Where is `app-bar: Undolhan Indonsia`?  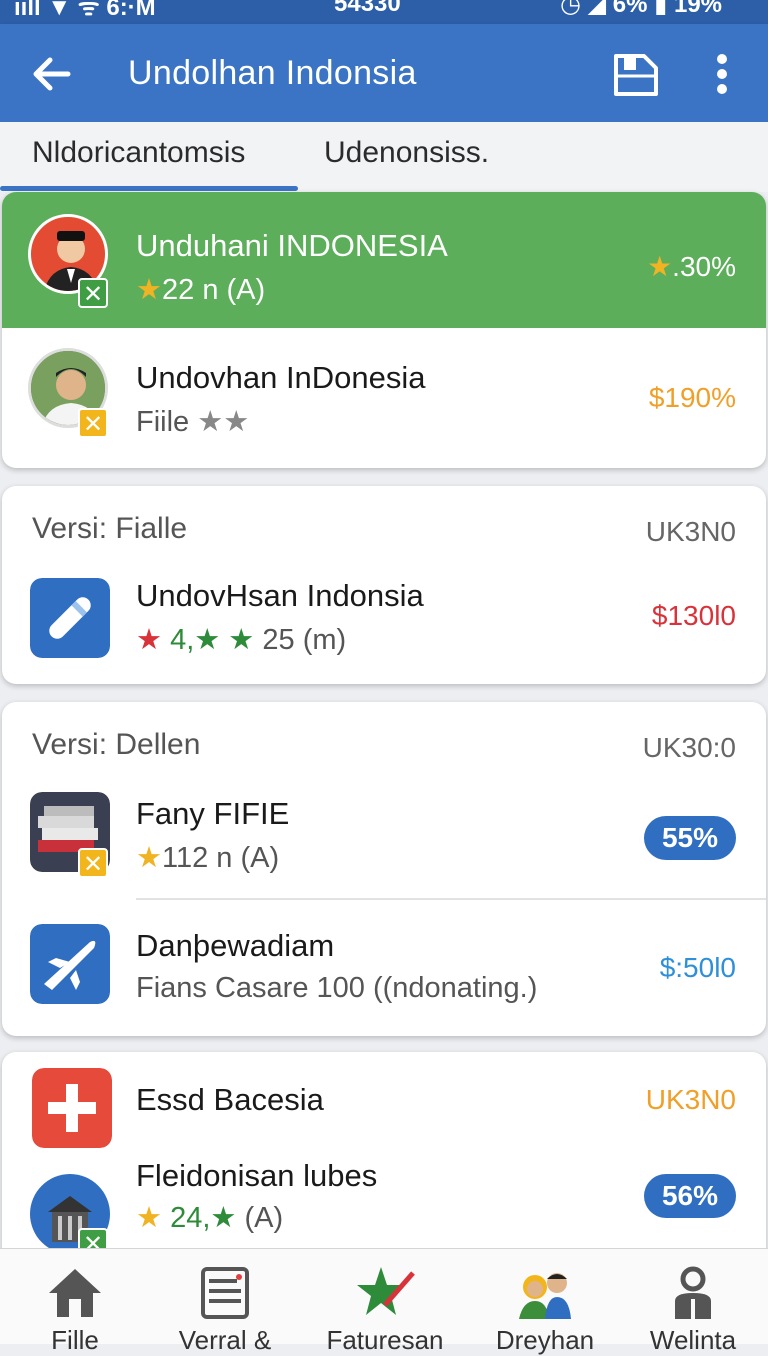
app-bar: Undolhan Indonsia is located at coordinates (384, 73).